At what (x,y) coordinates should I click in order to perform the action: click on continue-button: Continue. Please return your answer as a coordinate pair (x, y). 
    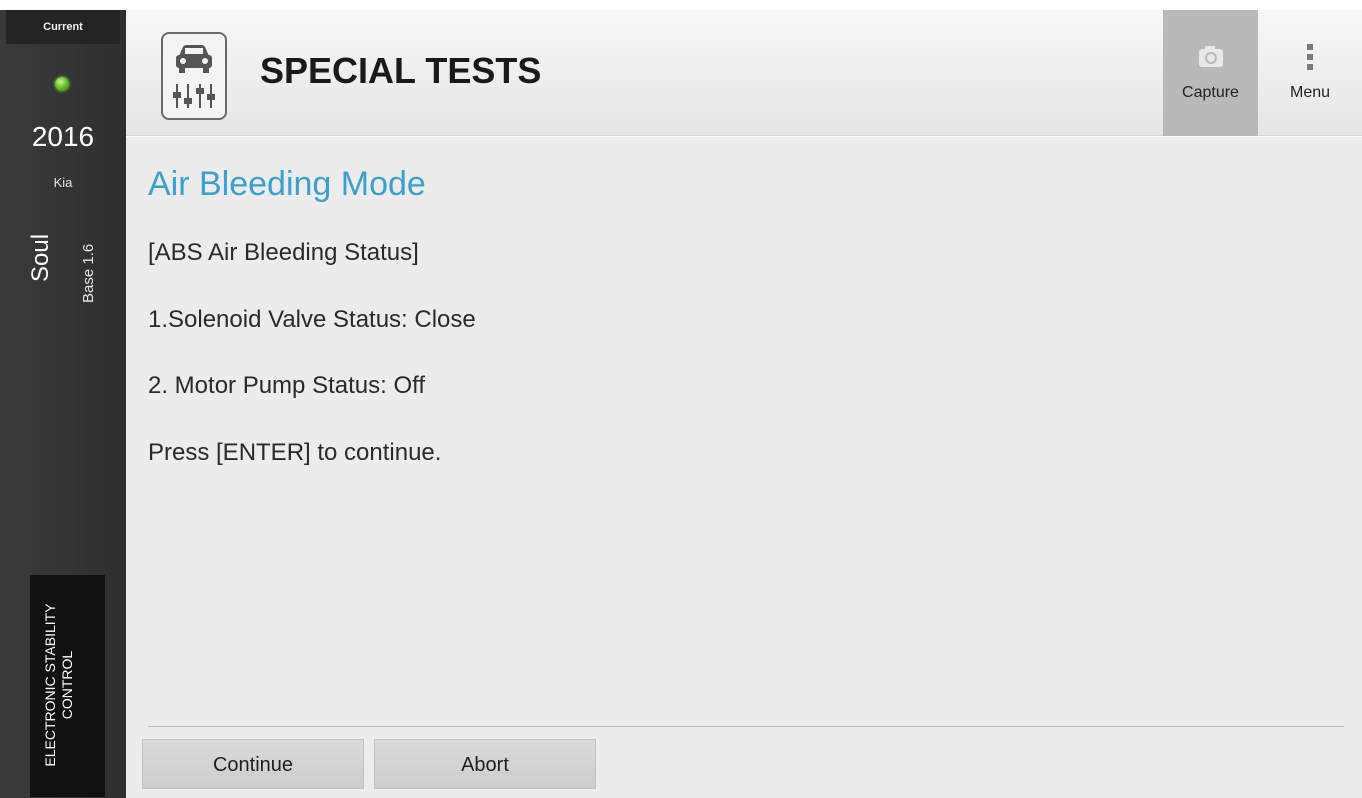
    Looking at the image, I should click on (253, 764).